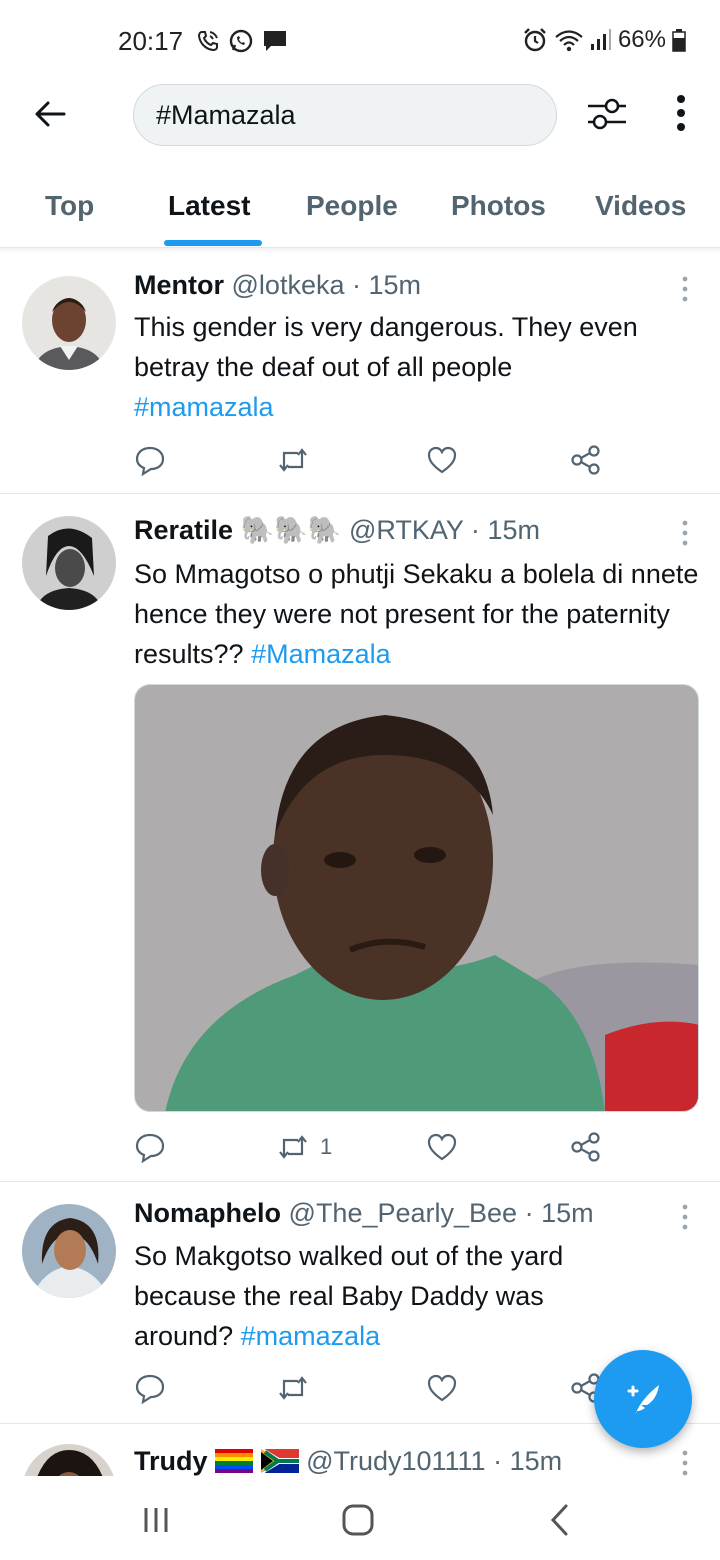  I want to click on tab-people: People, so click(352, 206).